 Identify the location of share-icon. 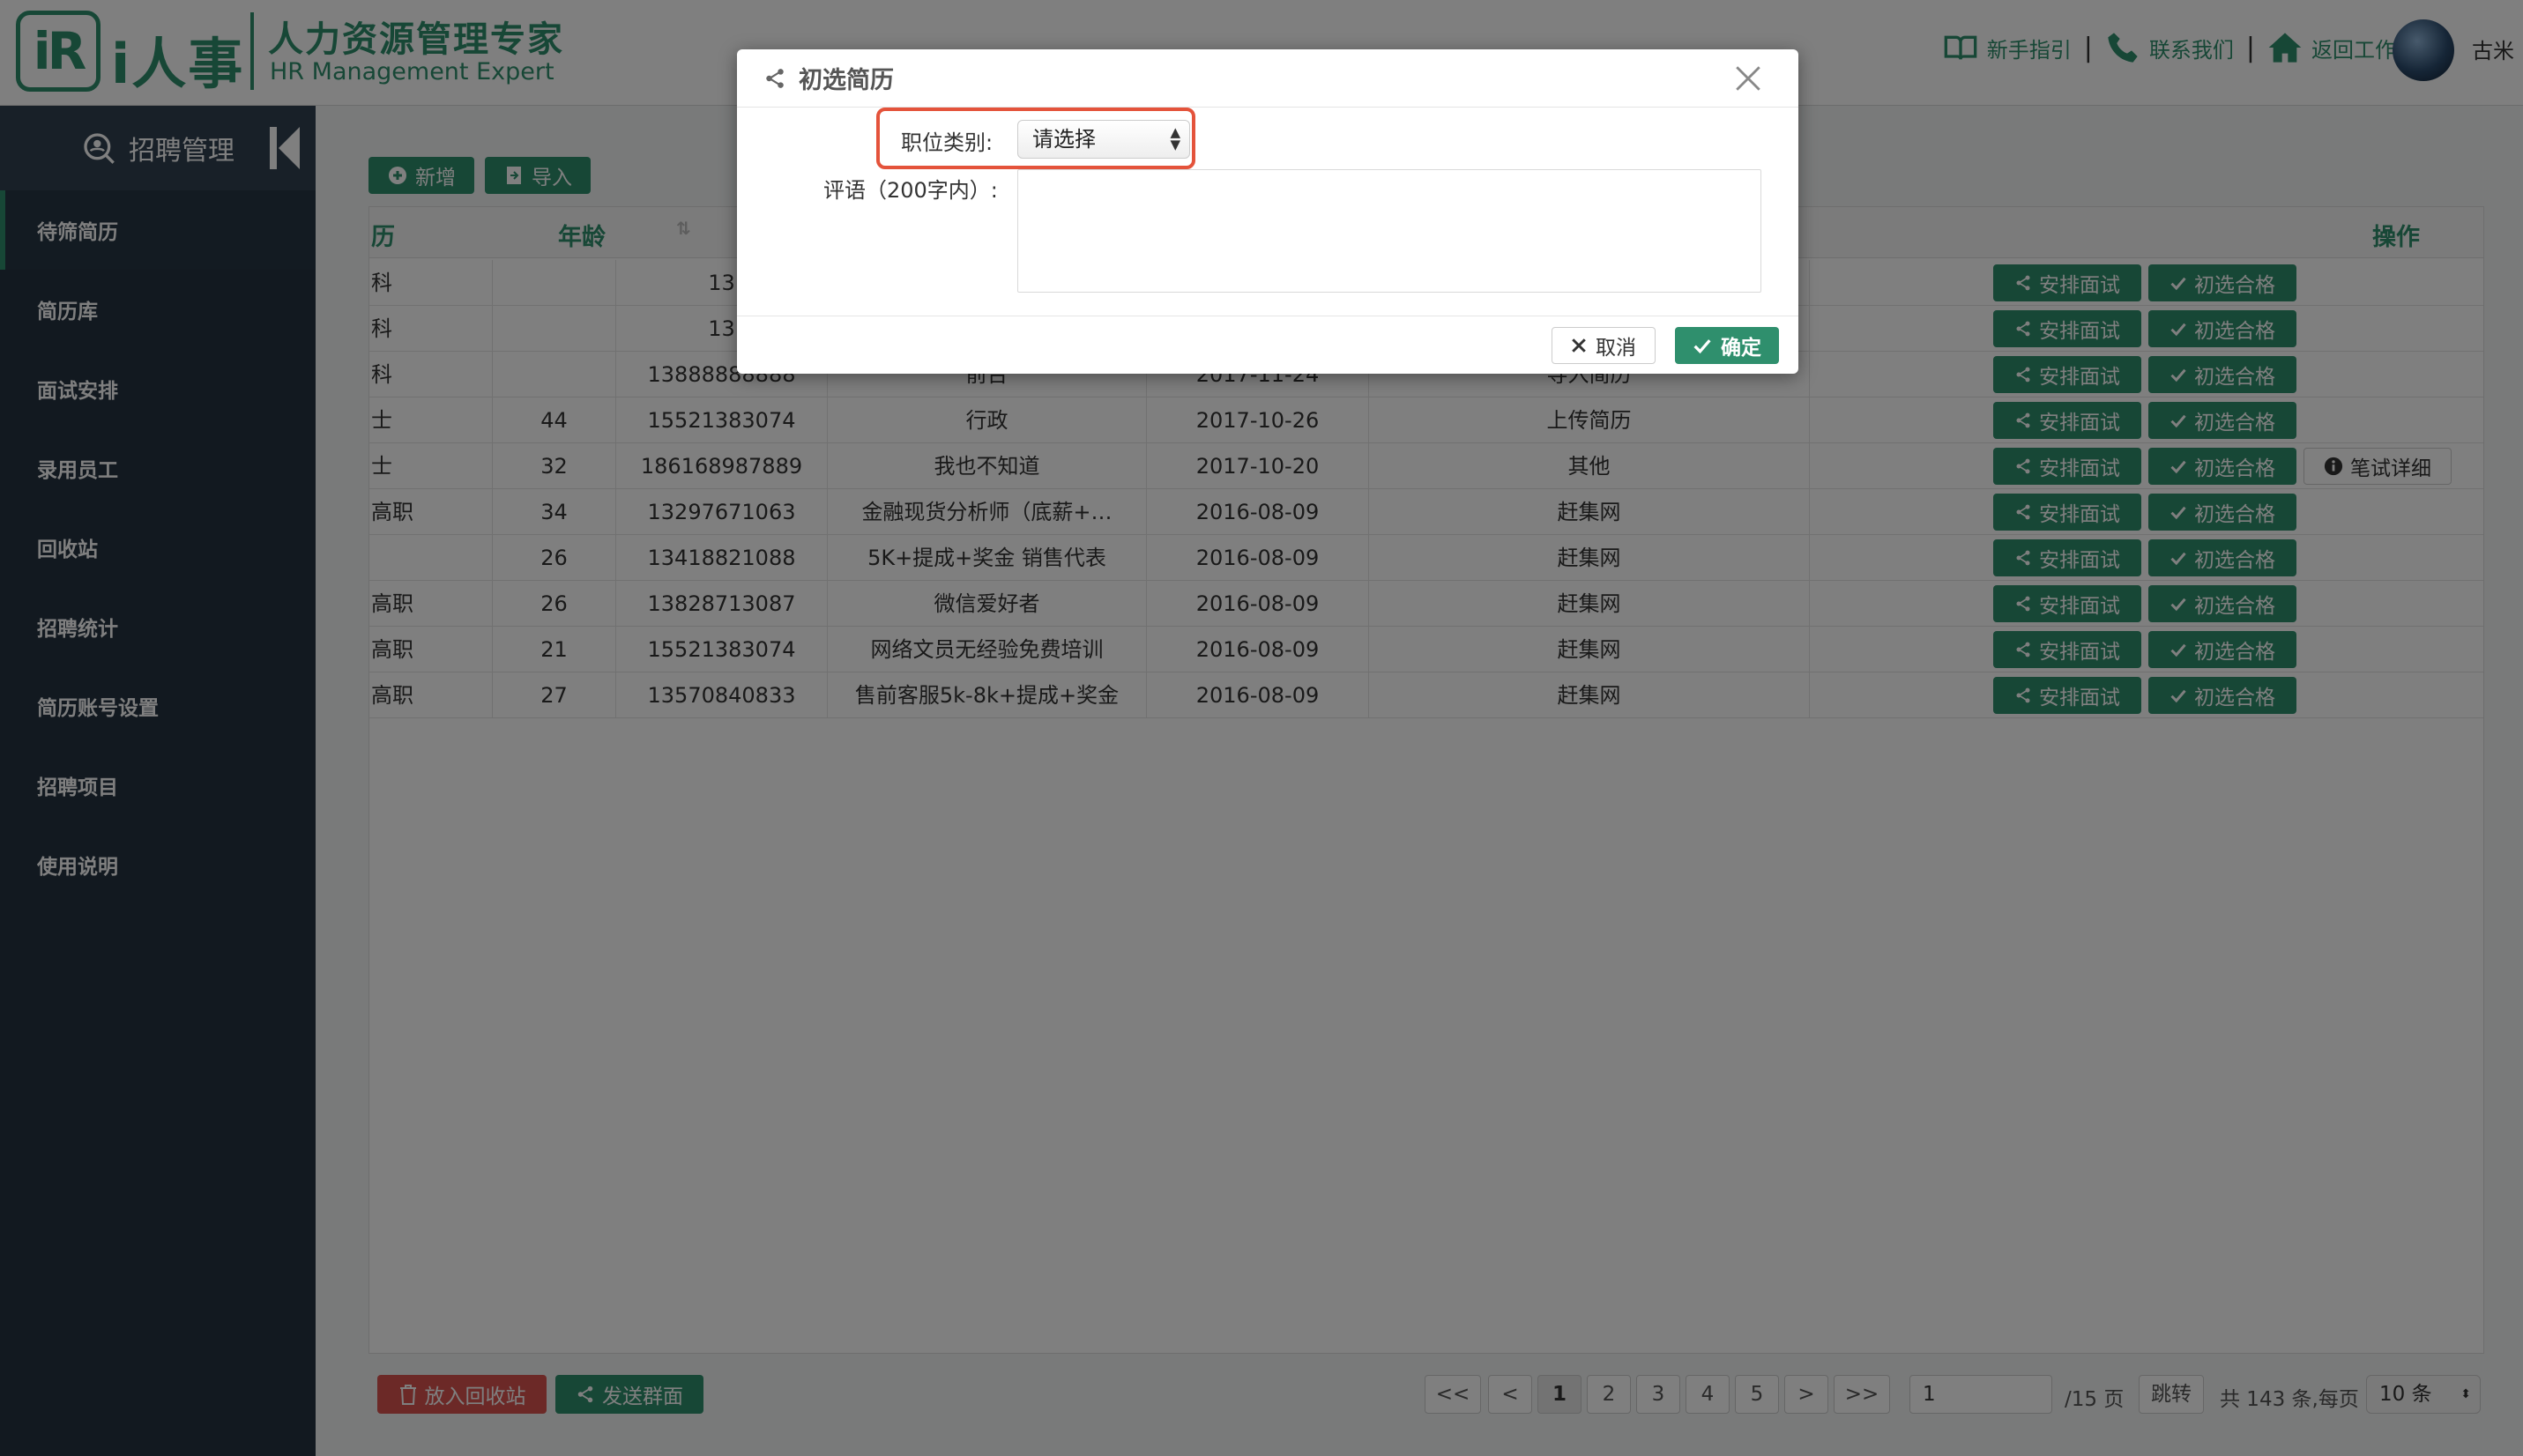
(775, 78).